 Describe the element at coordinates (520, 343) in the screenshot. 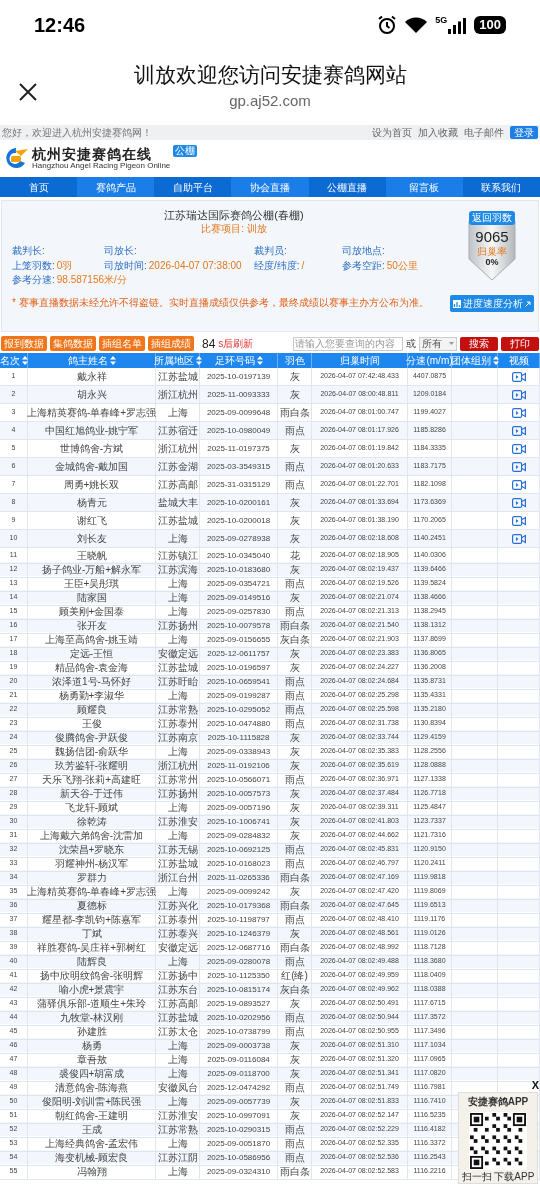

I see `print-button: 打印` at that location.